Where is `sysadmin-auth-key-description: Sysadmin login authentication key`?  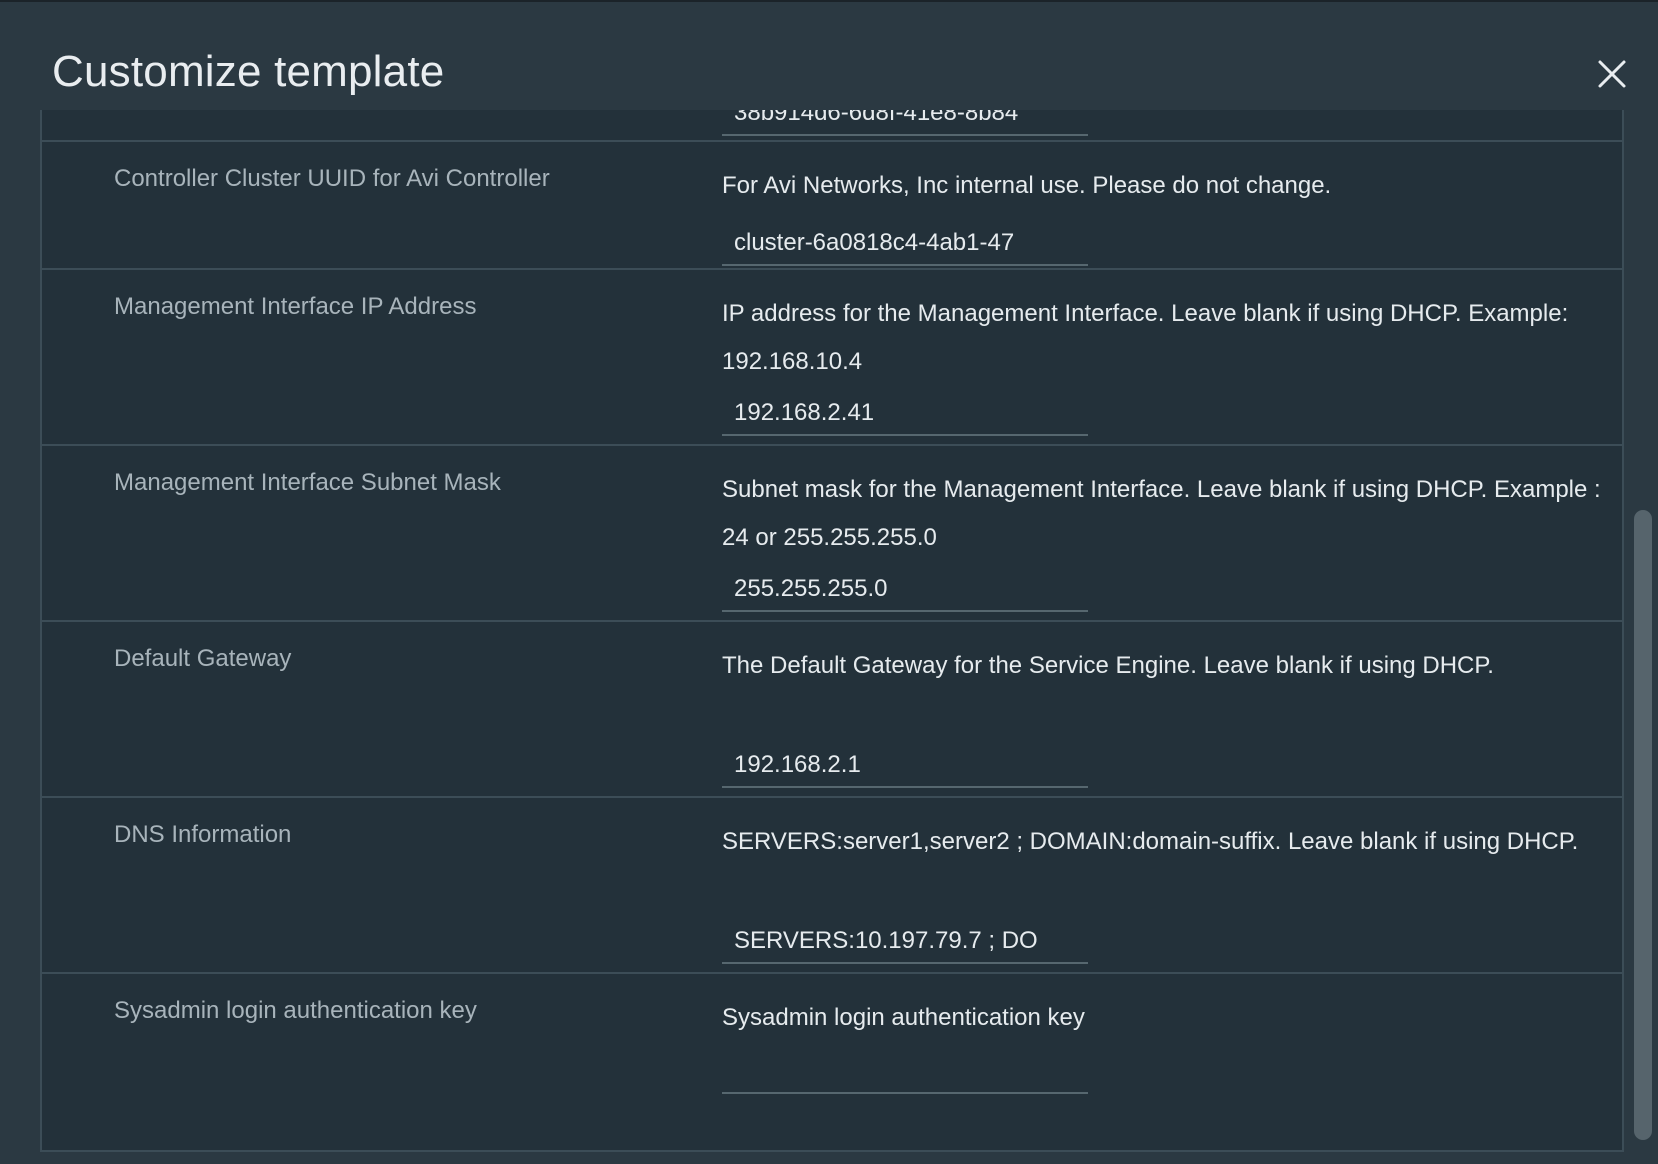 sysadmin-auth-key-description: Sysadmin login authentication key is located at coordinates (903, 1017).